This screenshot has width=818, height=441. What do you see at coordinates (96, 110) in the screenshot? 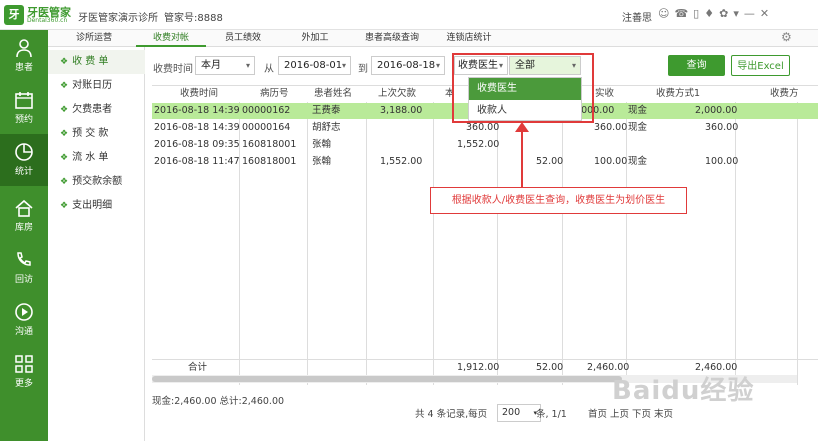
I see `subnav-item-debtors: ❖ 欠费患者` at bounding box center [96, 110].